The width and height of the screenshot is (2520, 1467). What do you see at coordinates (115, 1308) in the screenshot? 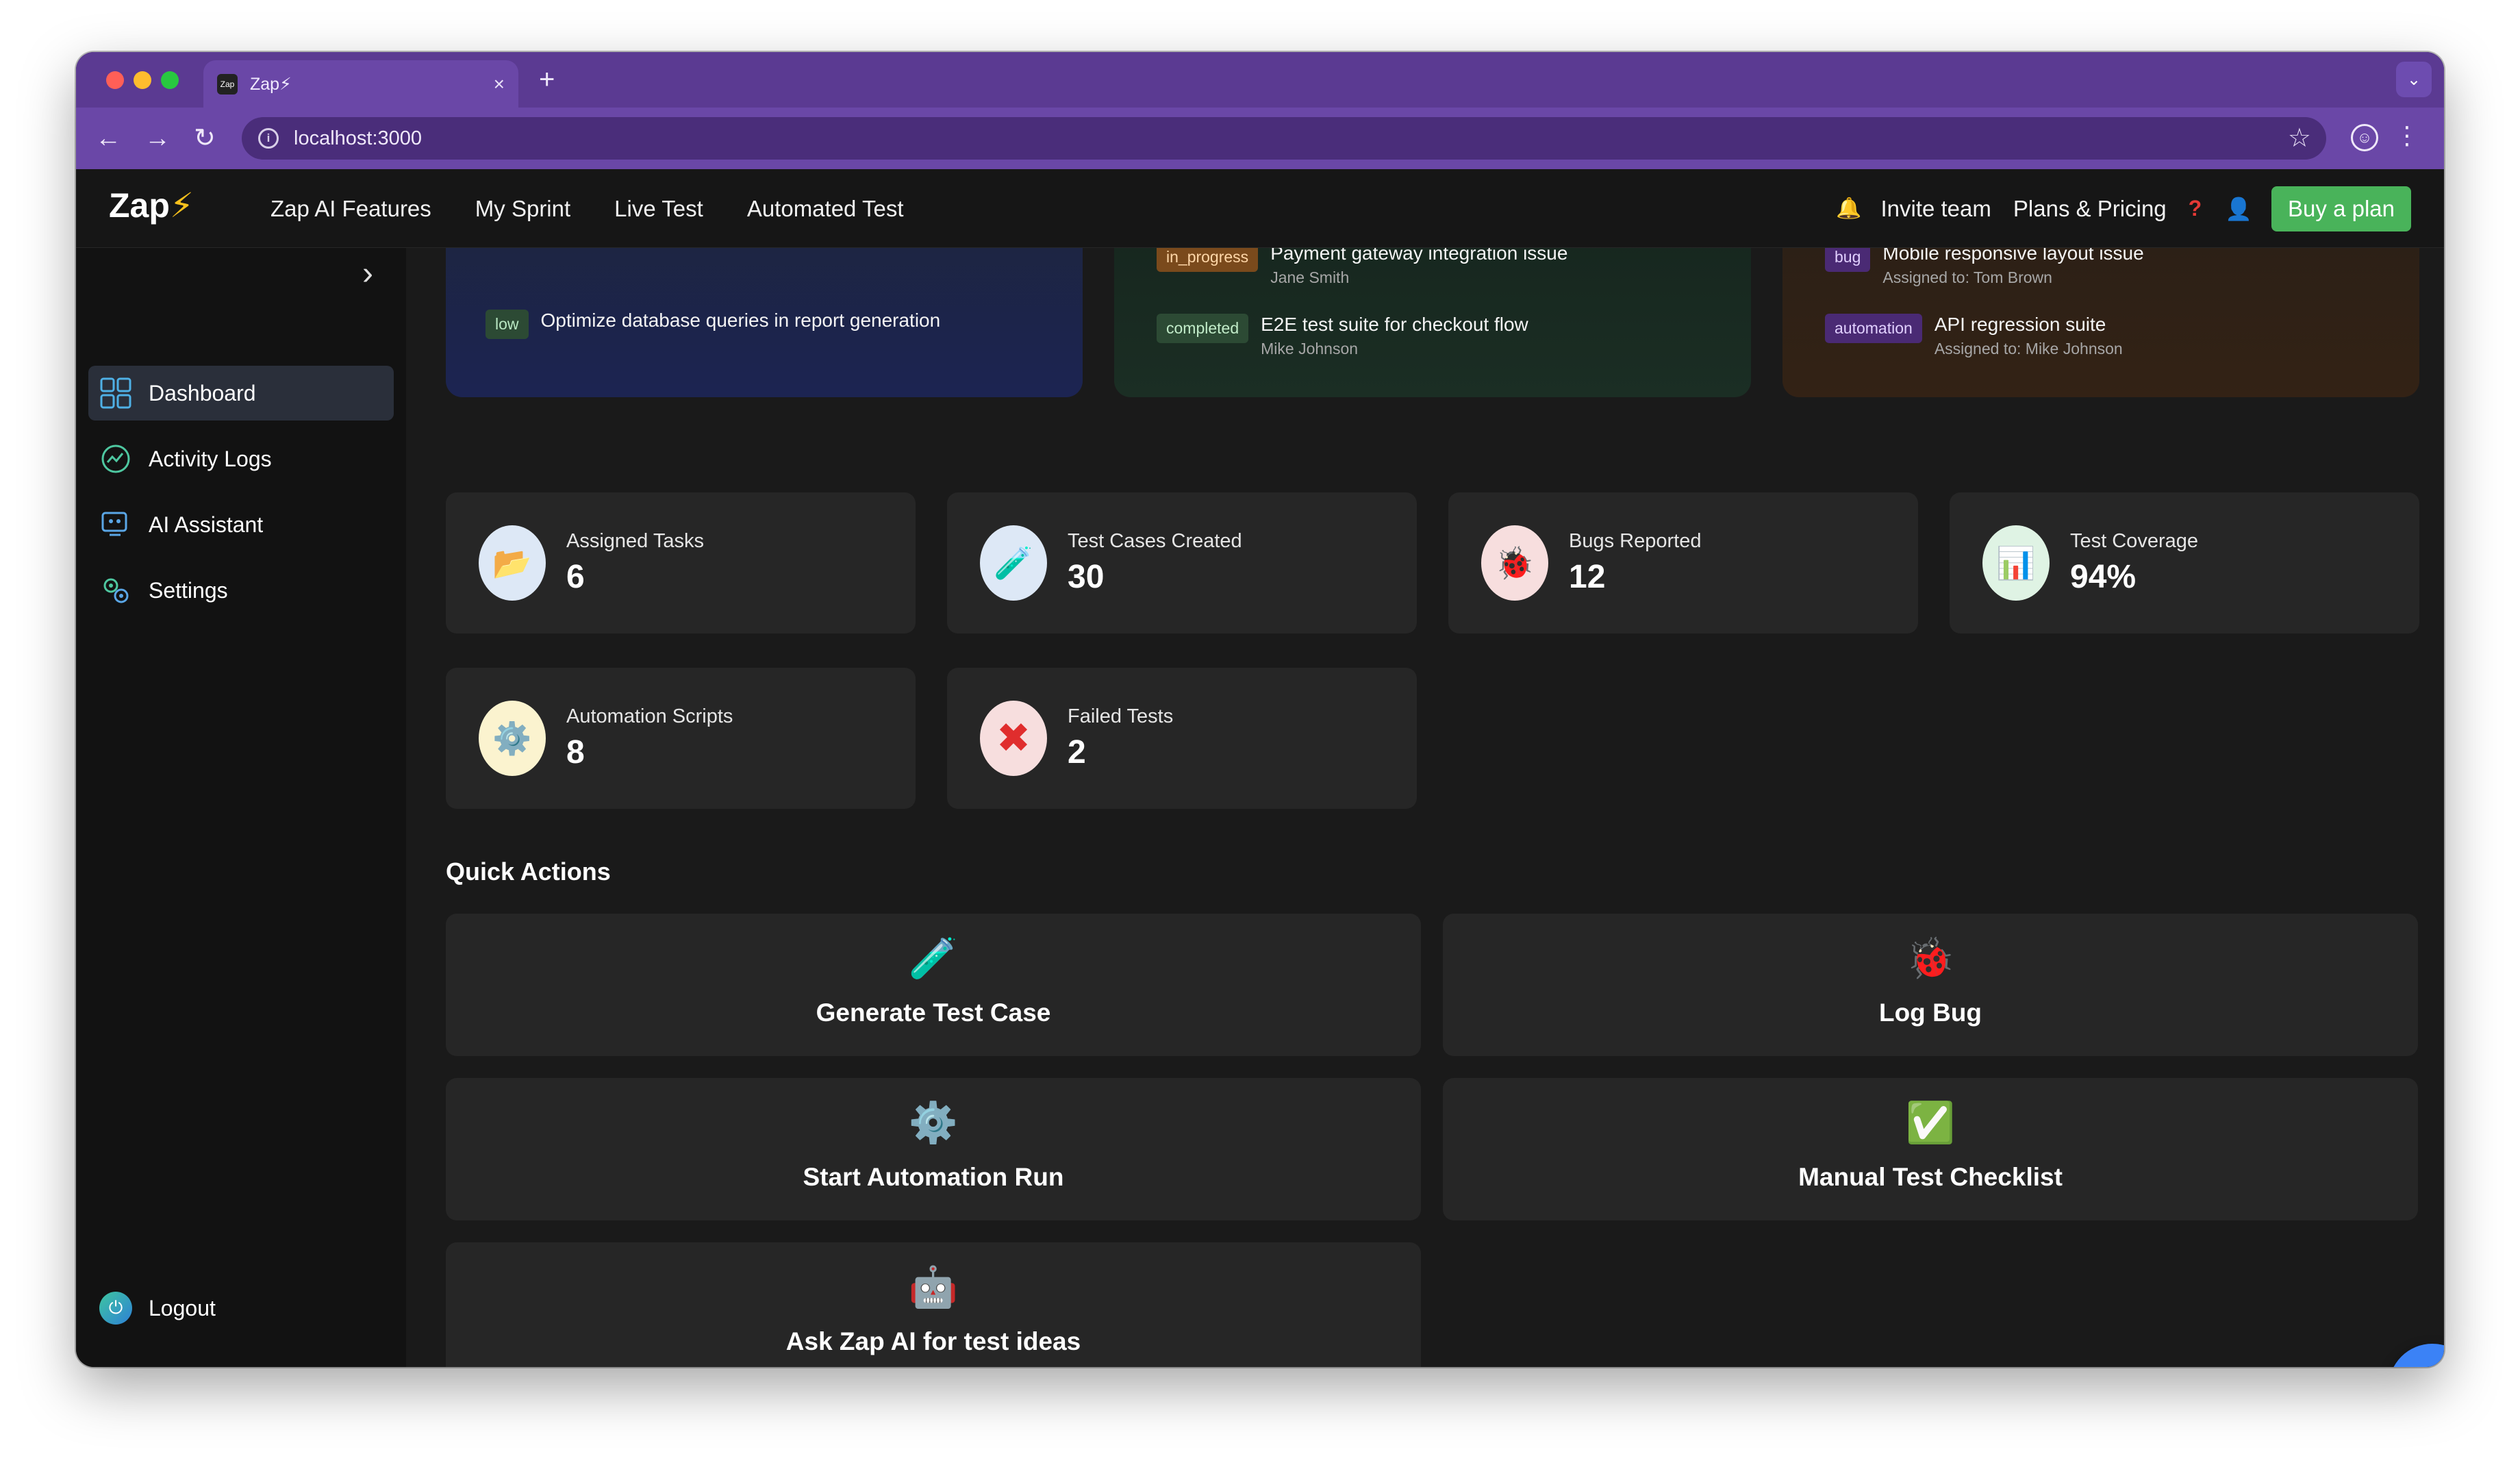
I see `logout-icon: ⏻` at bounding box center [115, 1308].